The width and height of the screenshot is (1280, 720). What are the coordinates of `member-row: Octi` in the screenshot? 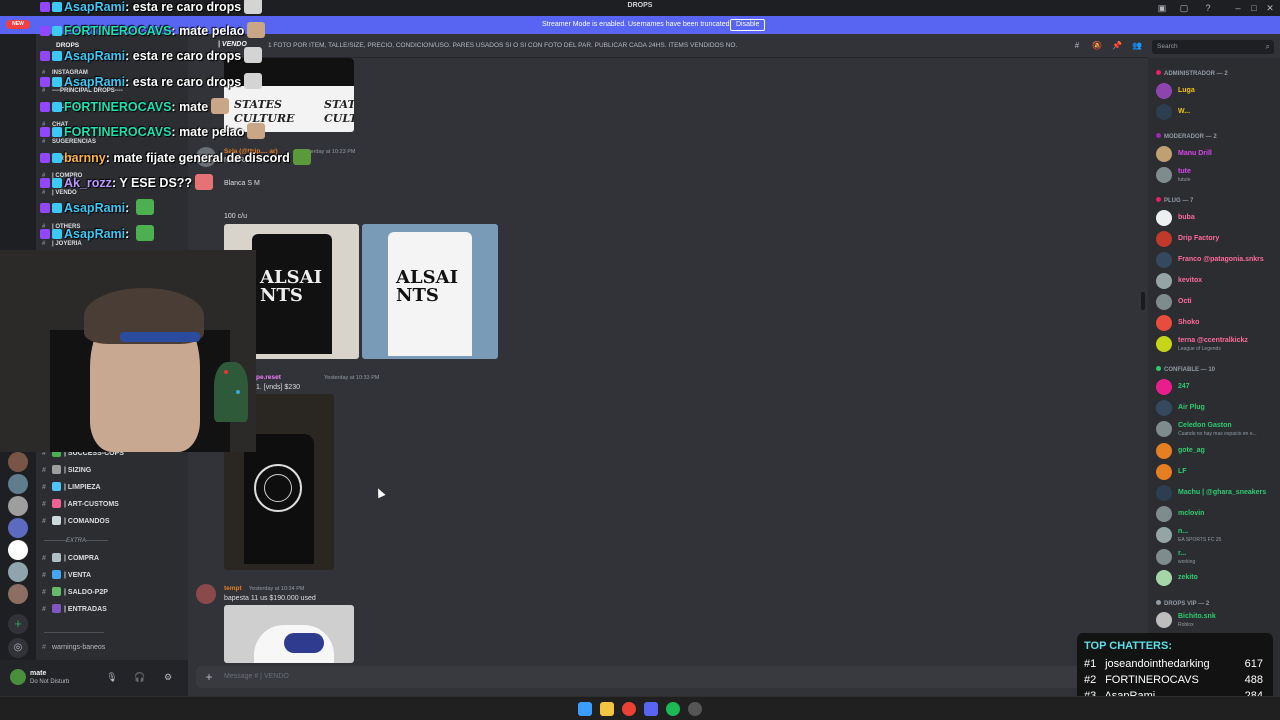 It's located at (1217, 302).